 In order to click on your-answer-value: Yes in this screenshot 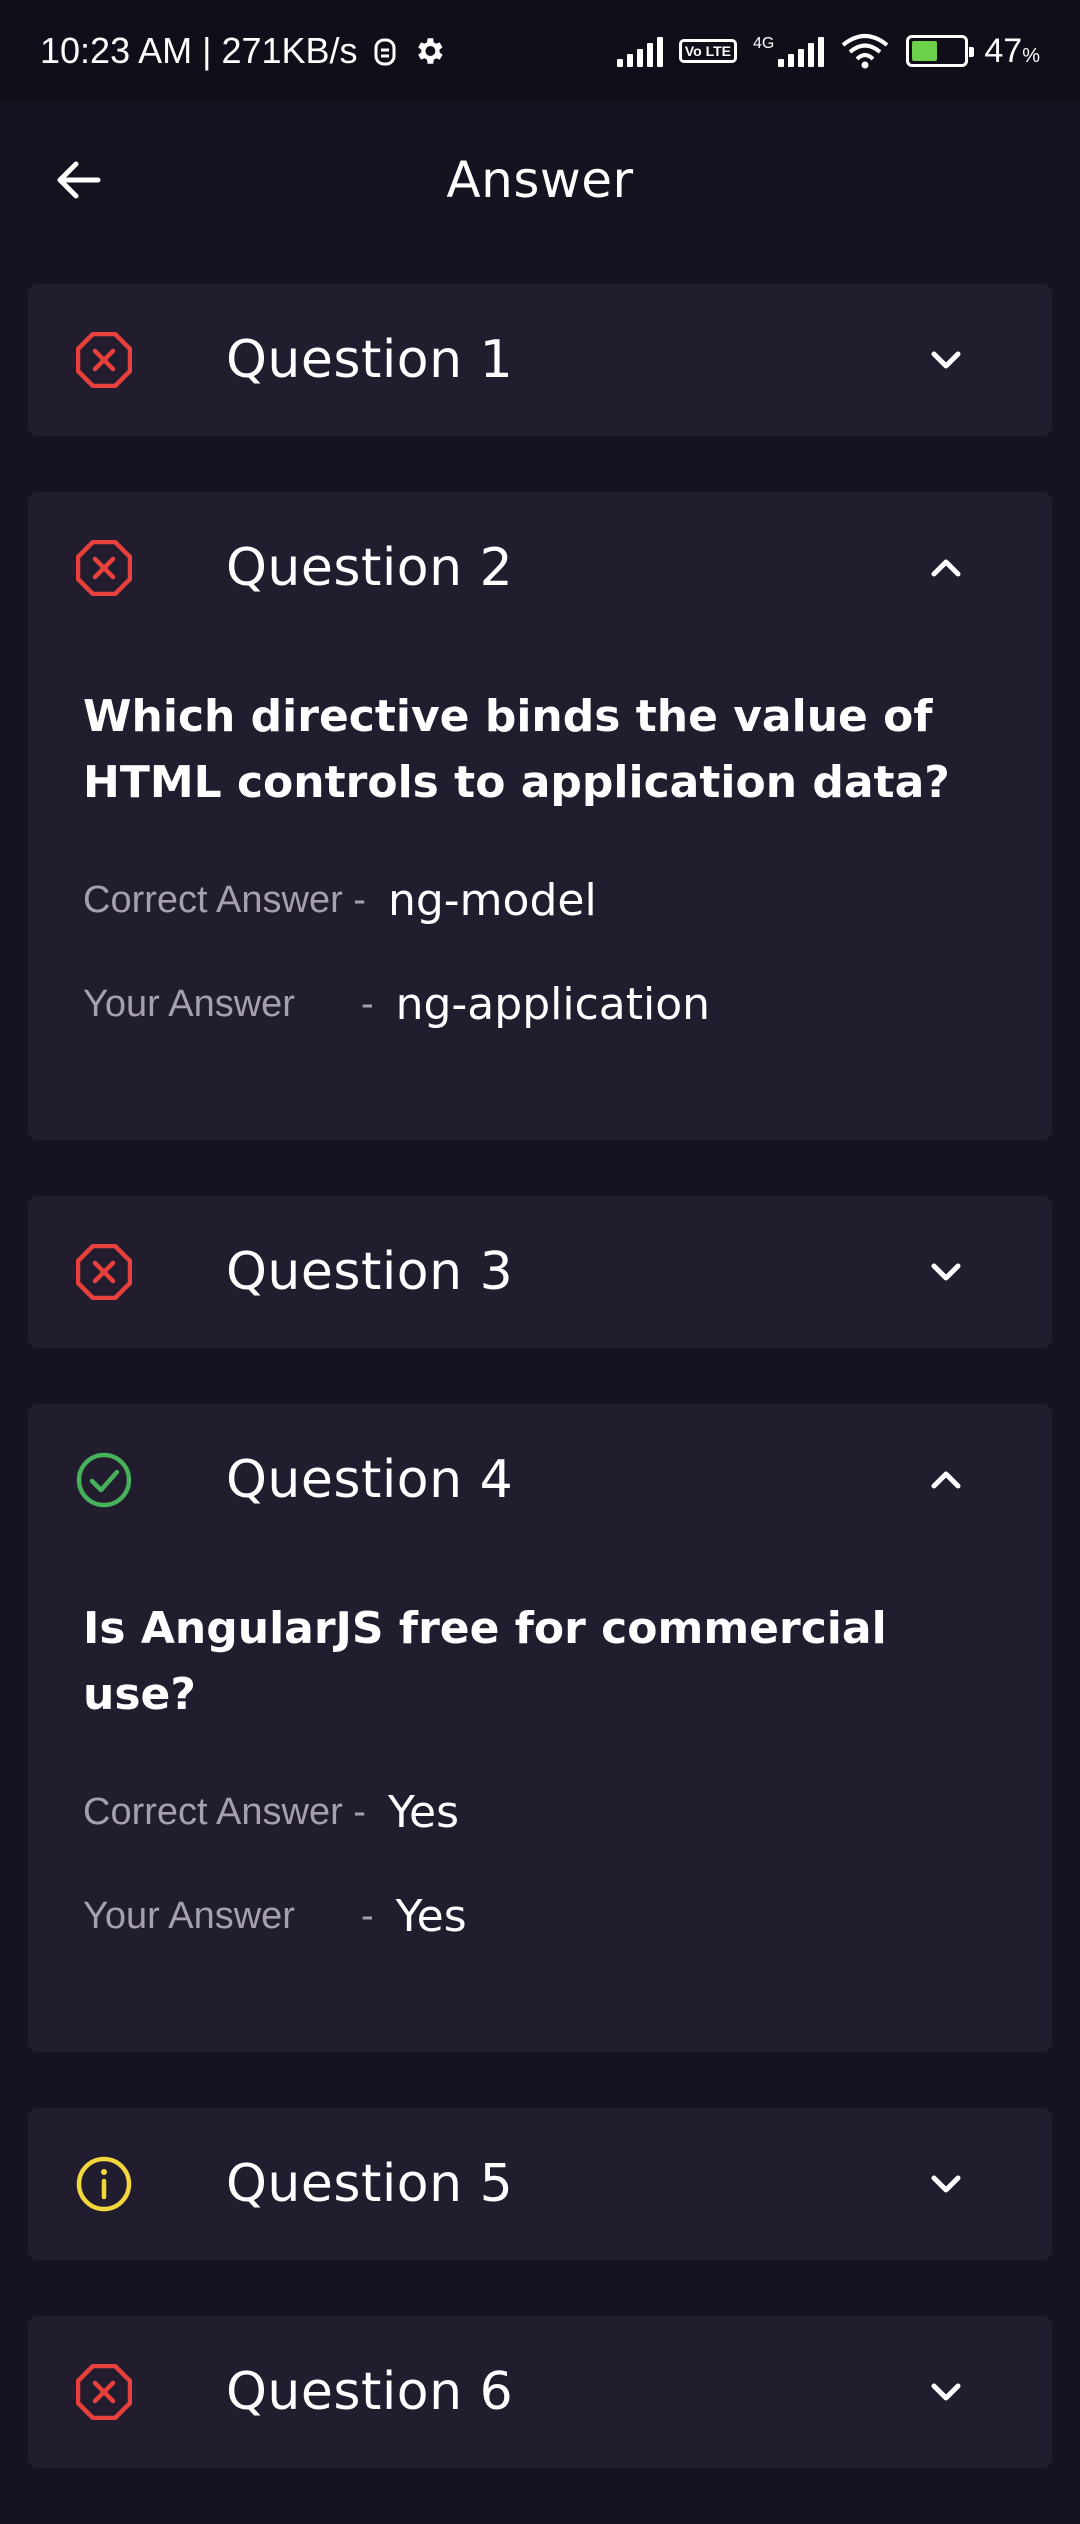, I will do `click(431, 1916)`.